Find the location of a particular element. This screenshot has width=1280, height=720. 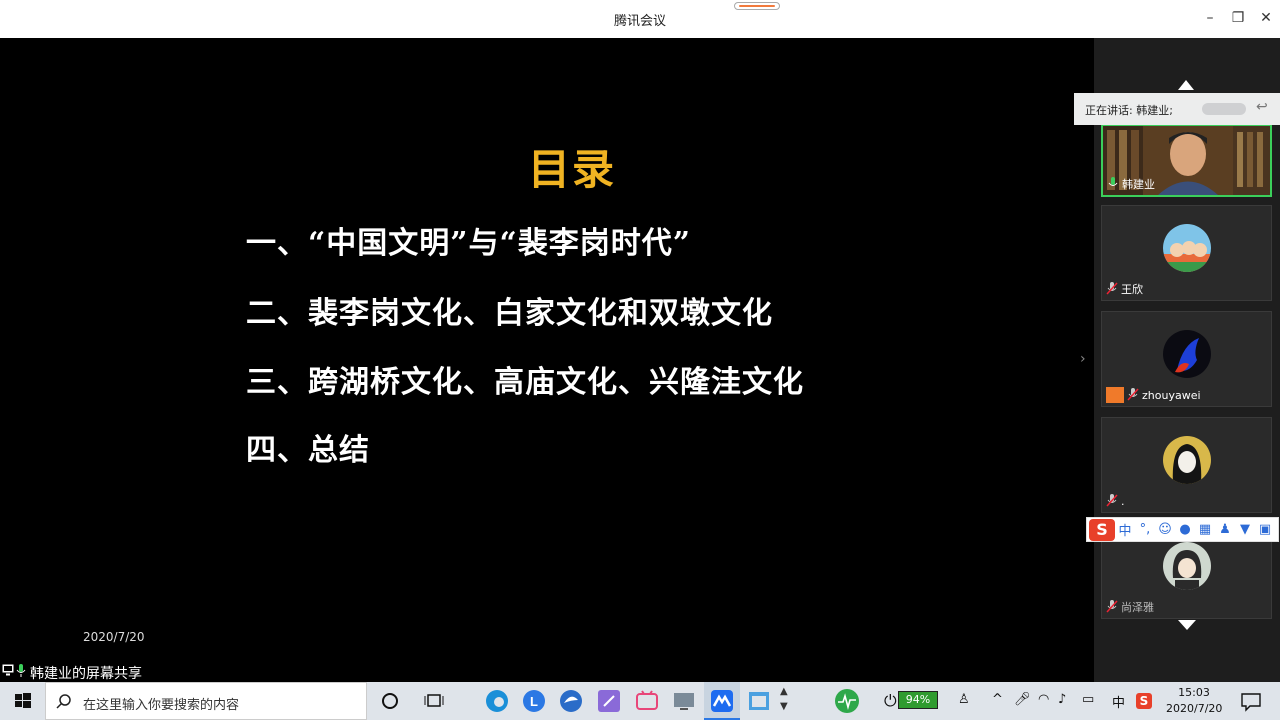

participant-tile: . is located at coordinates (1186, 465).